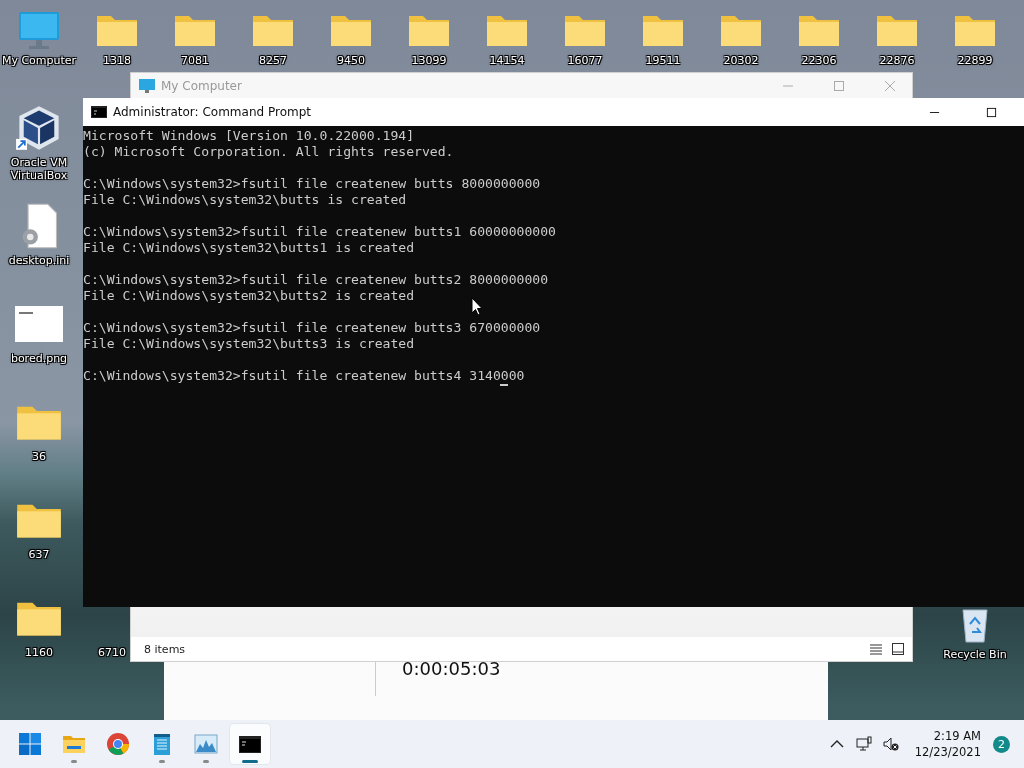 The image size is (1024, 768). I want to click on icon-label: 8257, so click(273, 60).